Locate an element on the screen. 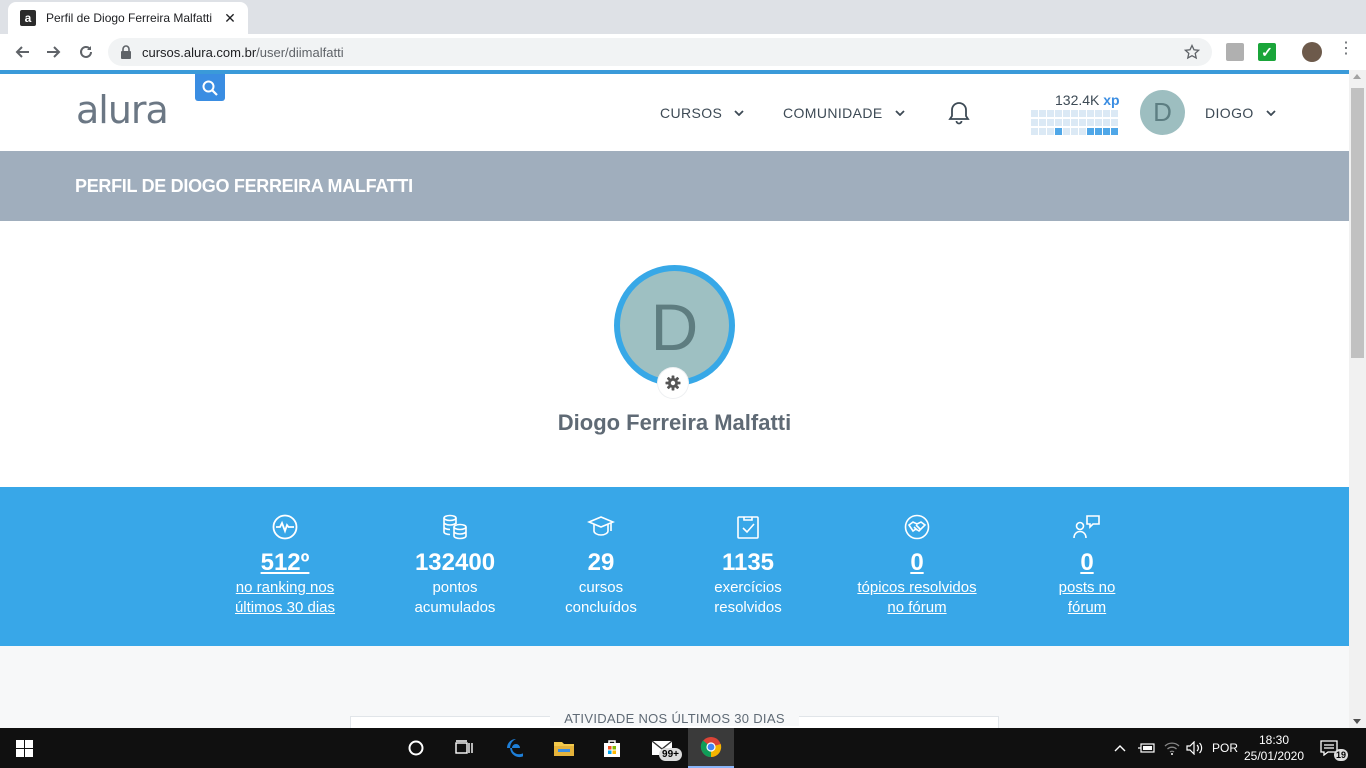 Image resolution: width=1366 pixels, height=768 pixels. volume-tray-button is located at coordinates (1195, 748).